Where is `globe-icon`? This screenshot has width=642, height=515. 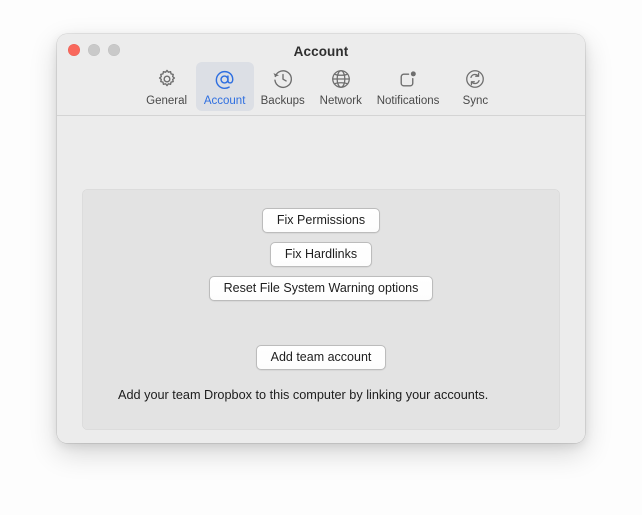
globe-icon is located at coordinates (341, 79).